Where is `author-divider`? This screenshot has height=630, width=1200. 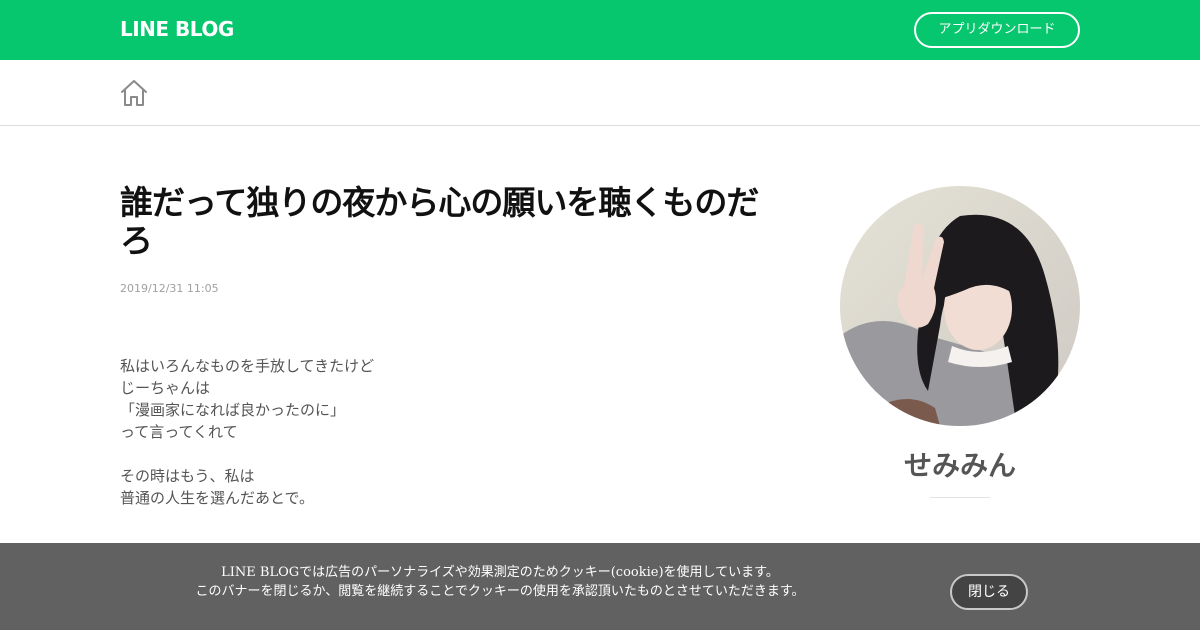 author-divider is located at coordinates (960, 497).